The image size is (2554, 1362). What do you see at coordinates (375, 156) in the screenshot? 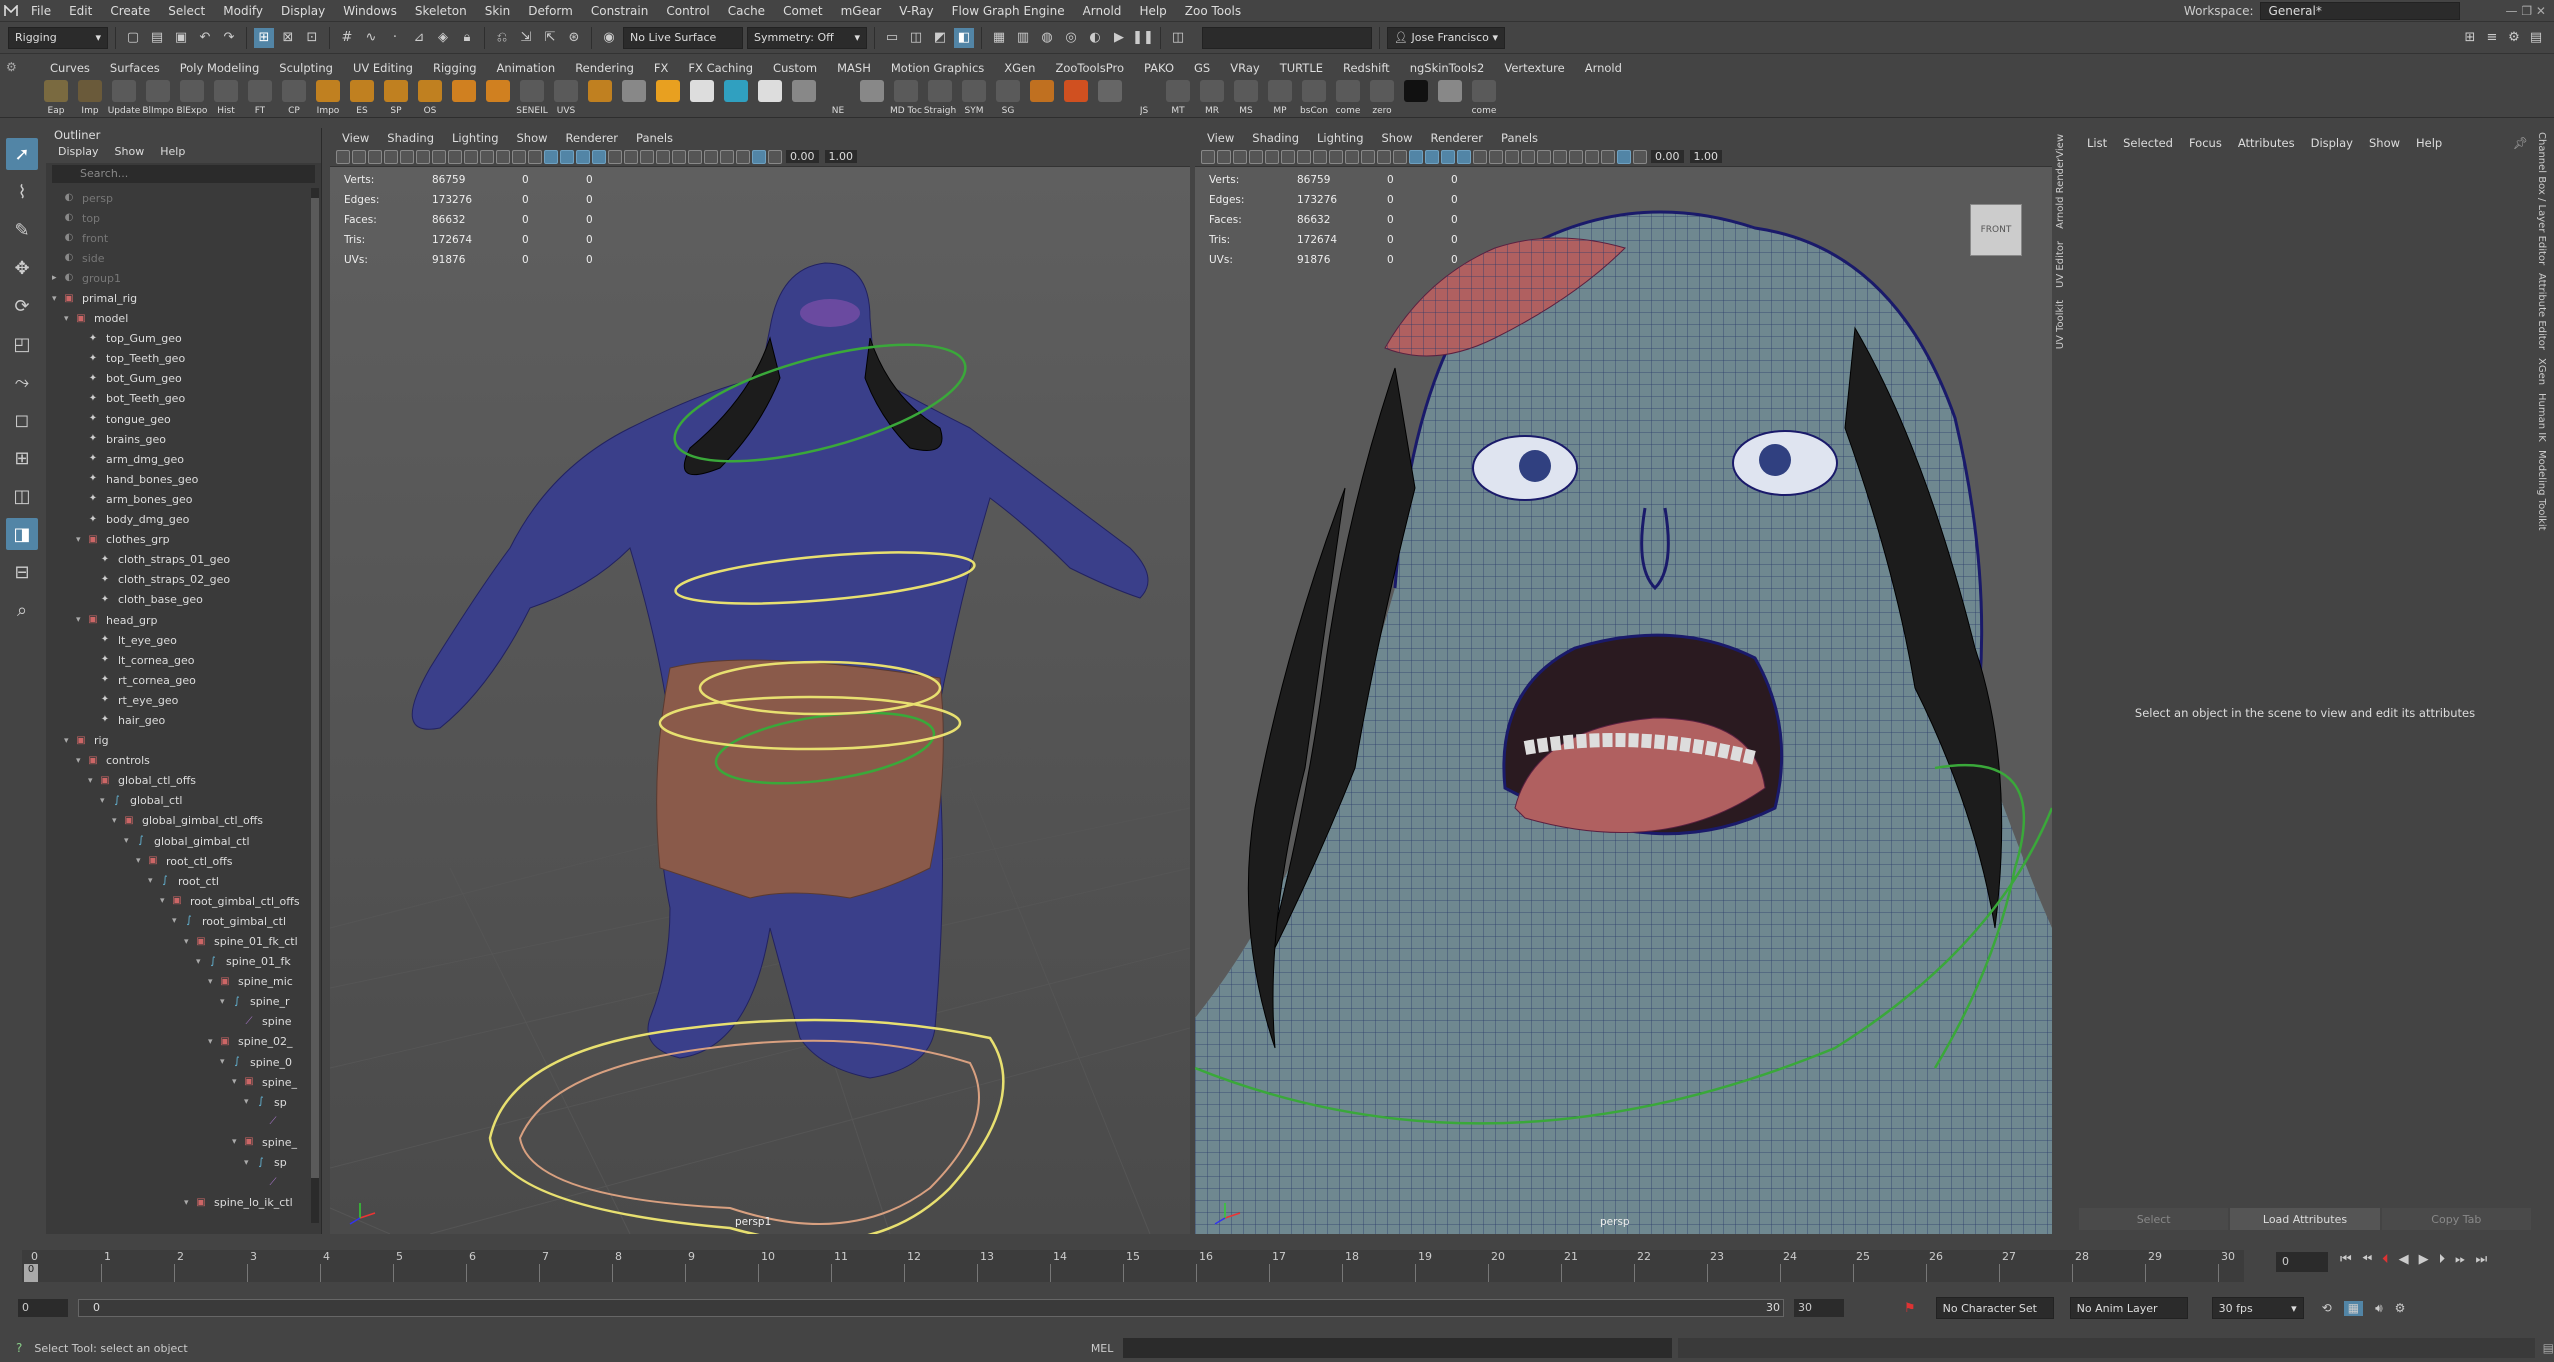
I see `bookmarks-icon` at bounding box center [375, 156].